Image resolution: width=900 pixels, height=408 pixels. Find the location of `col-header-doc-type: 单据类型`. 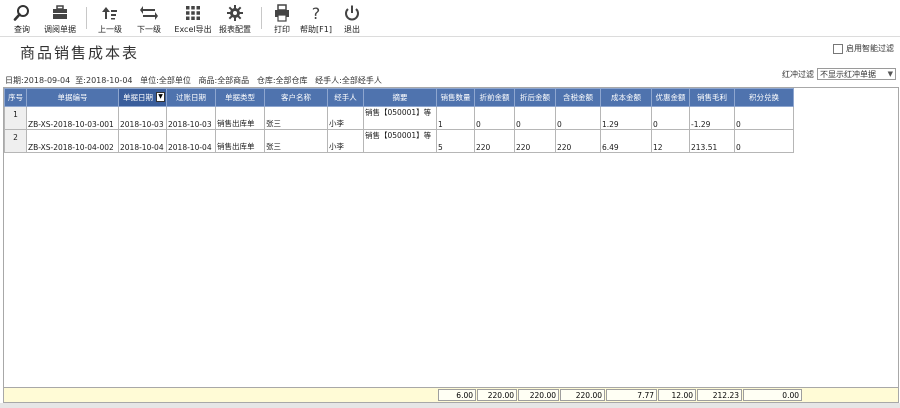

col-header-doc-type: 单据类型 is located at coordinates (240, 97).